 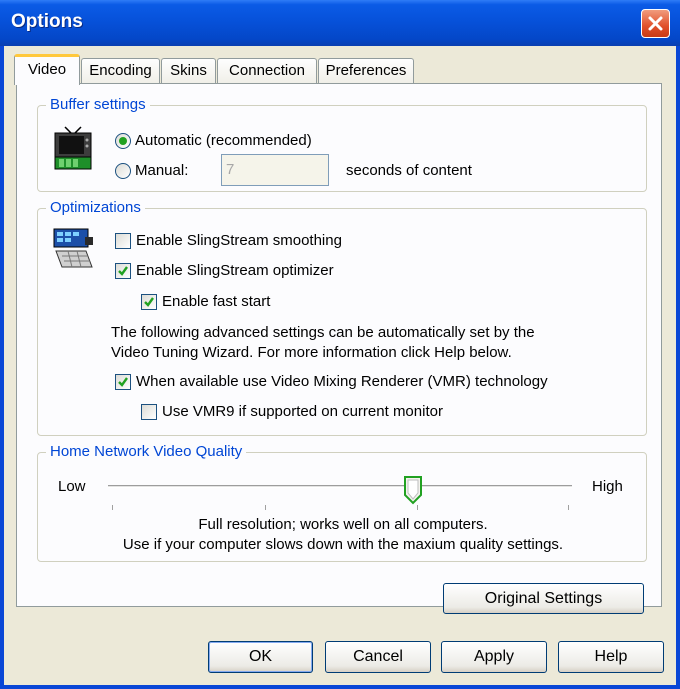 What do you see at coordinates (47, 21) in the screenshot?
I see `window-title: Options` at bounding box center [47, 21].